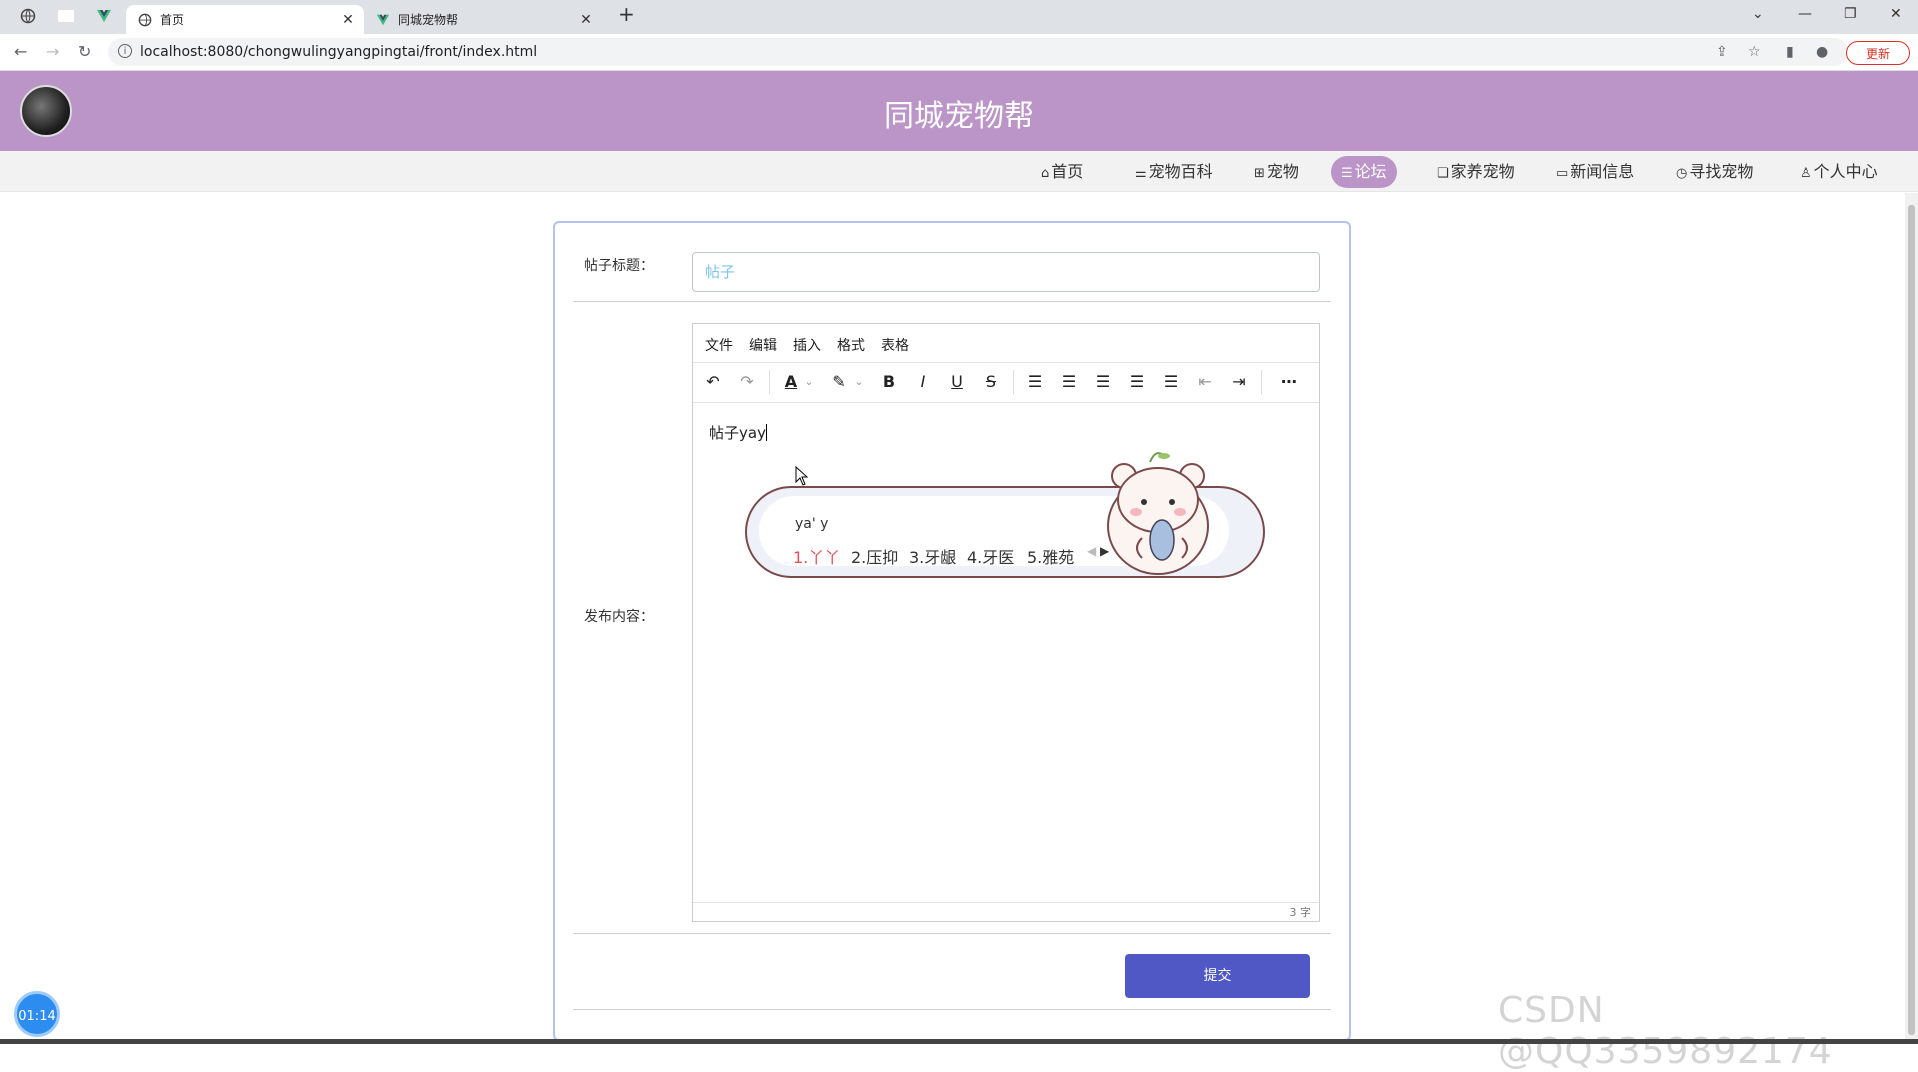  What do you see at coordinates (1722, 52) in the screenshot?
I see `share-icon: ⇪` at bounding box center [1722, 52].